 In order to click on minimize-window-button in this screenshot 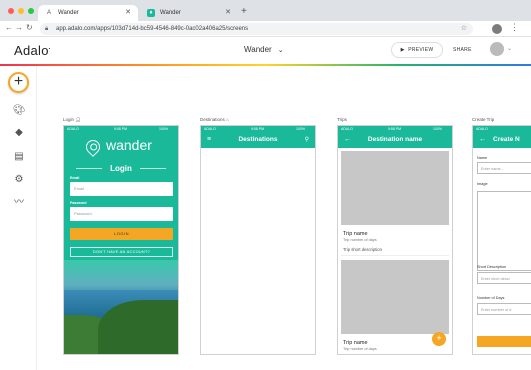, I will do `click(21, 11)`.